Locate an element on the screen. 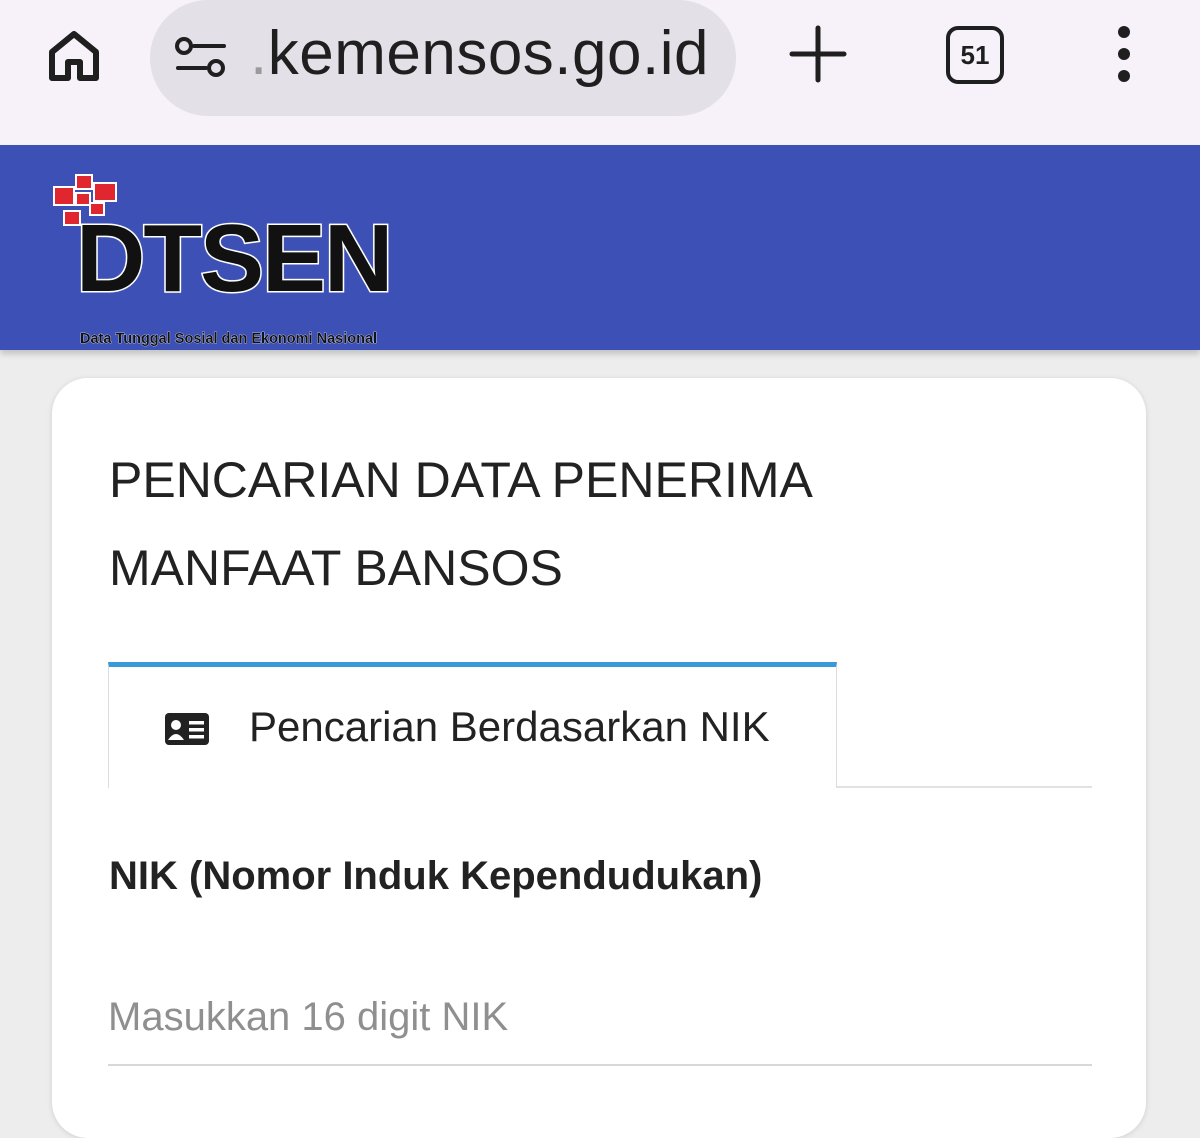 The width and height of the screenshot is (1200, 1138). url-text: .kemensos.go.id is located at coordinates (479, 53).